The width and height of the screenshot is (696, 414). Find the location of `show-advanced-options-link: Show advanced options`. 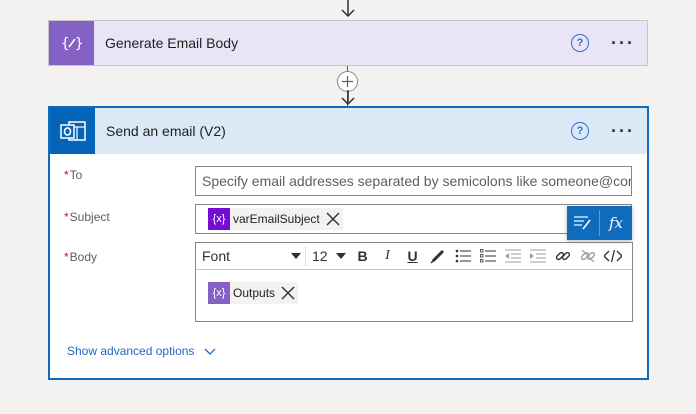

show-advanced-options-link: Show advanced options is located at coordinates (141, 351).